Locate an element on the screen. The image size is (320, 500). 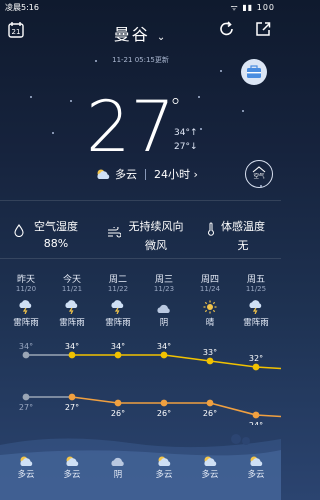
today-high: 34°↑ is located at coordinates (186, 133).